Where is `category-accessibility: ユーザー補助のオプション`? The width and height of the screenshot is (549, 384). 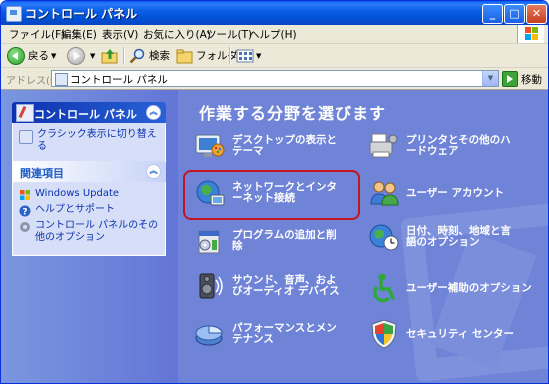
category-accessibility: ユーザー補助のオプション is located at coordinates (450, 288).